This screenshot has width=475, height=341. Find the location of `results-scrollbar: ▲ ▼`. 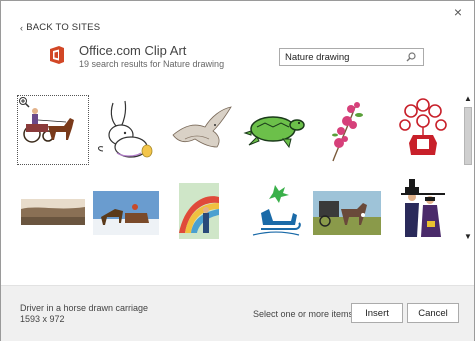

results-scrollbar: ▲ ▼ is located at coordinates (468, 168).